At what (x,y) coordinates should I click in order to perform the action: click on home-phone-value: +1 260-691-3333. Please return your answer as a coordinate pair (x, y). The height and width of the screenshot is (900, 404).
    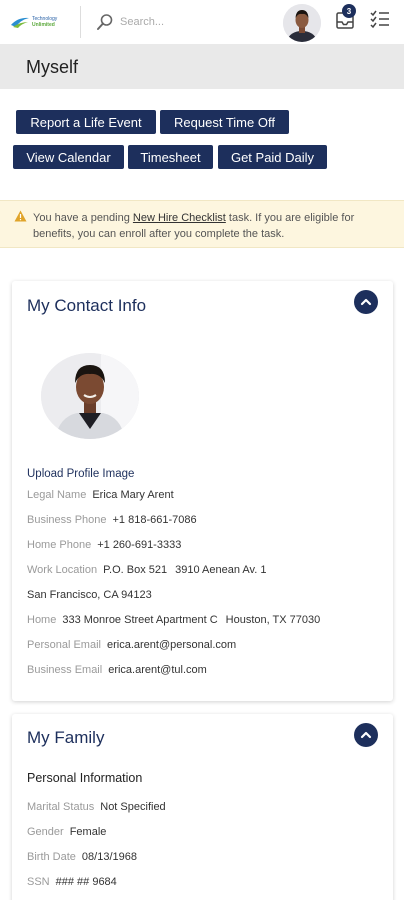
    Looking at the image, I should click on (139, 545).